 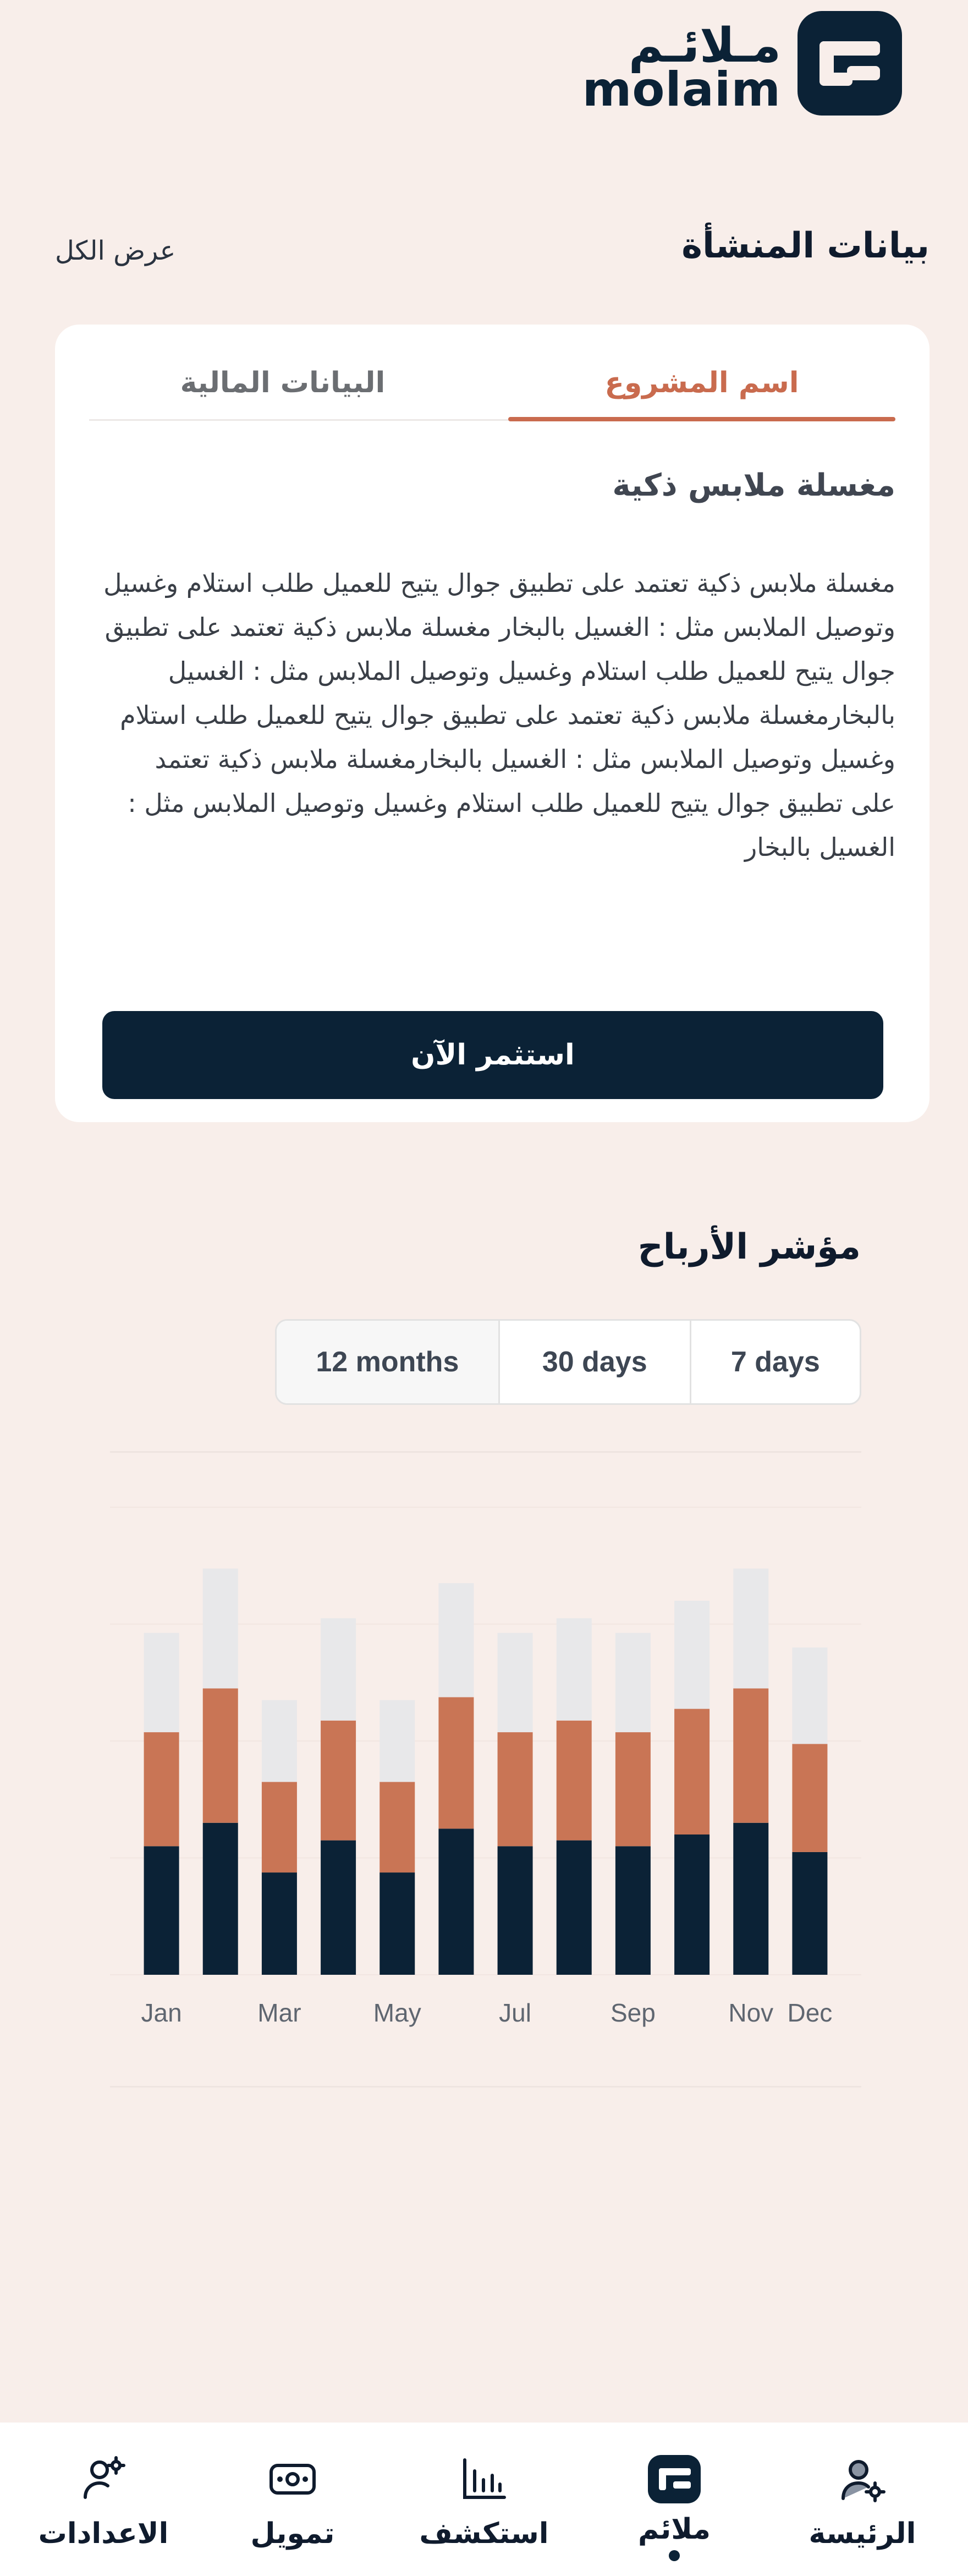 What do you see at coordinates (805, 246) in the screenshot?
I see `section-title: بيانات المنشأة` at bounding box center [805, 246].